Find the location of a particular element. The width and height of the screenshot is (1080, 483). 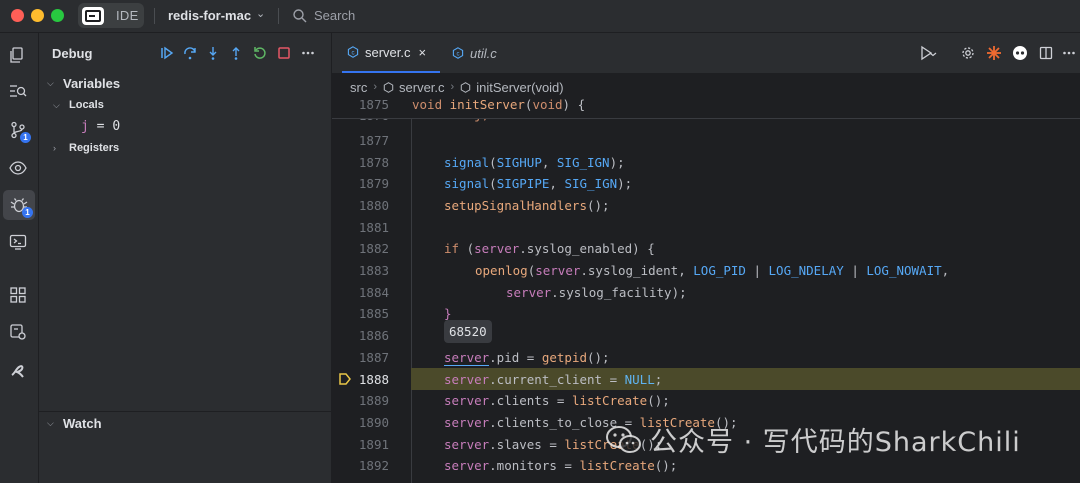

code-token: LOG_NOWAIT is located at coordinates (904, 270).